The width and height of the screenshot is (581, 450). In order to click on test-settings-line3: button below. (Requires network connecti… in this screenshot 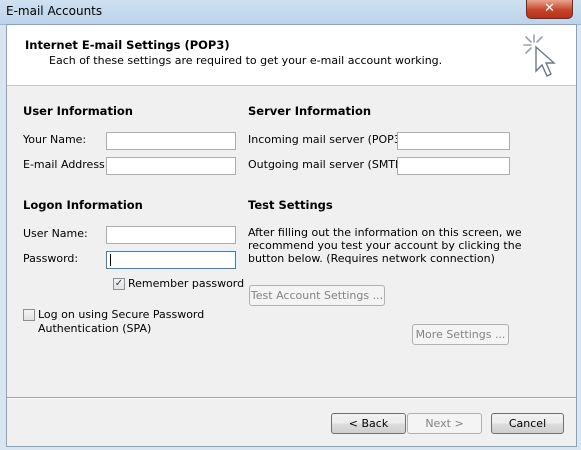, I will do `click(371, 258)`.